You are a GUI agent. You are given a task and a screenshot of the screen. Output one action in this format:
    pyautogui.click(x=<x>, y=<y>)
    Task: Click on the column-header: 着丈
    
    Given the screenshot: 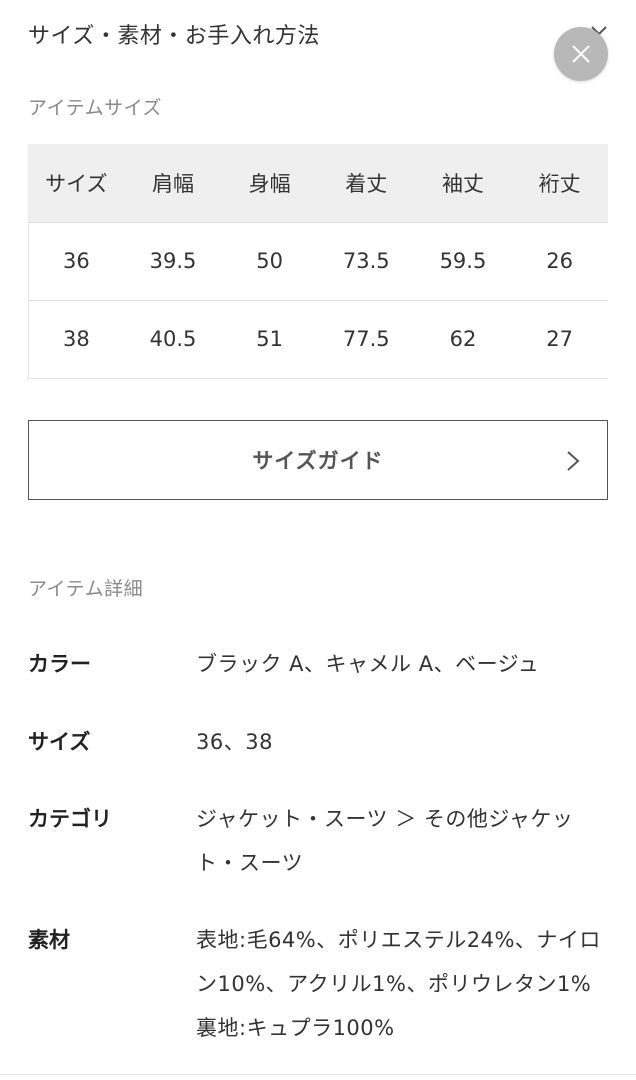 What is the action you would take?
    pyautogui.click(x=366, y=183)
    